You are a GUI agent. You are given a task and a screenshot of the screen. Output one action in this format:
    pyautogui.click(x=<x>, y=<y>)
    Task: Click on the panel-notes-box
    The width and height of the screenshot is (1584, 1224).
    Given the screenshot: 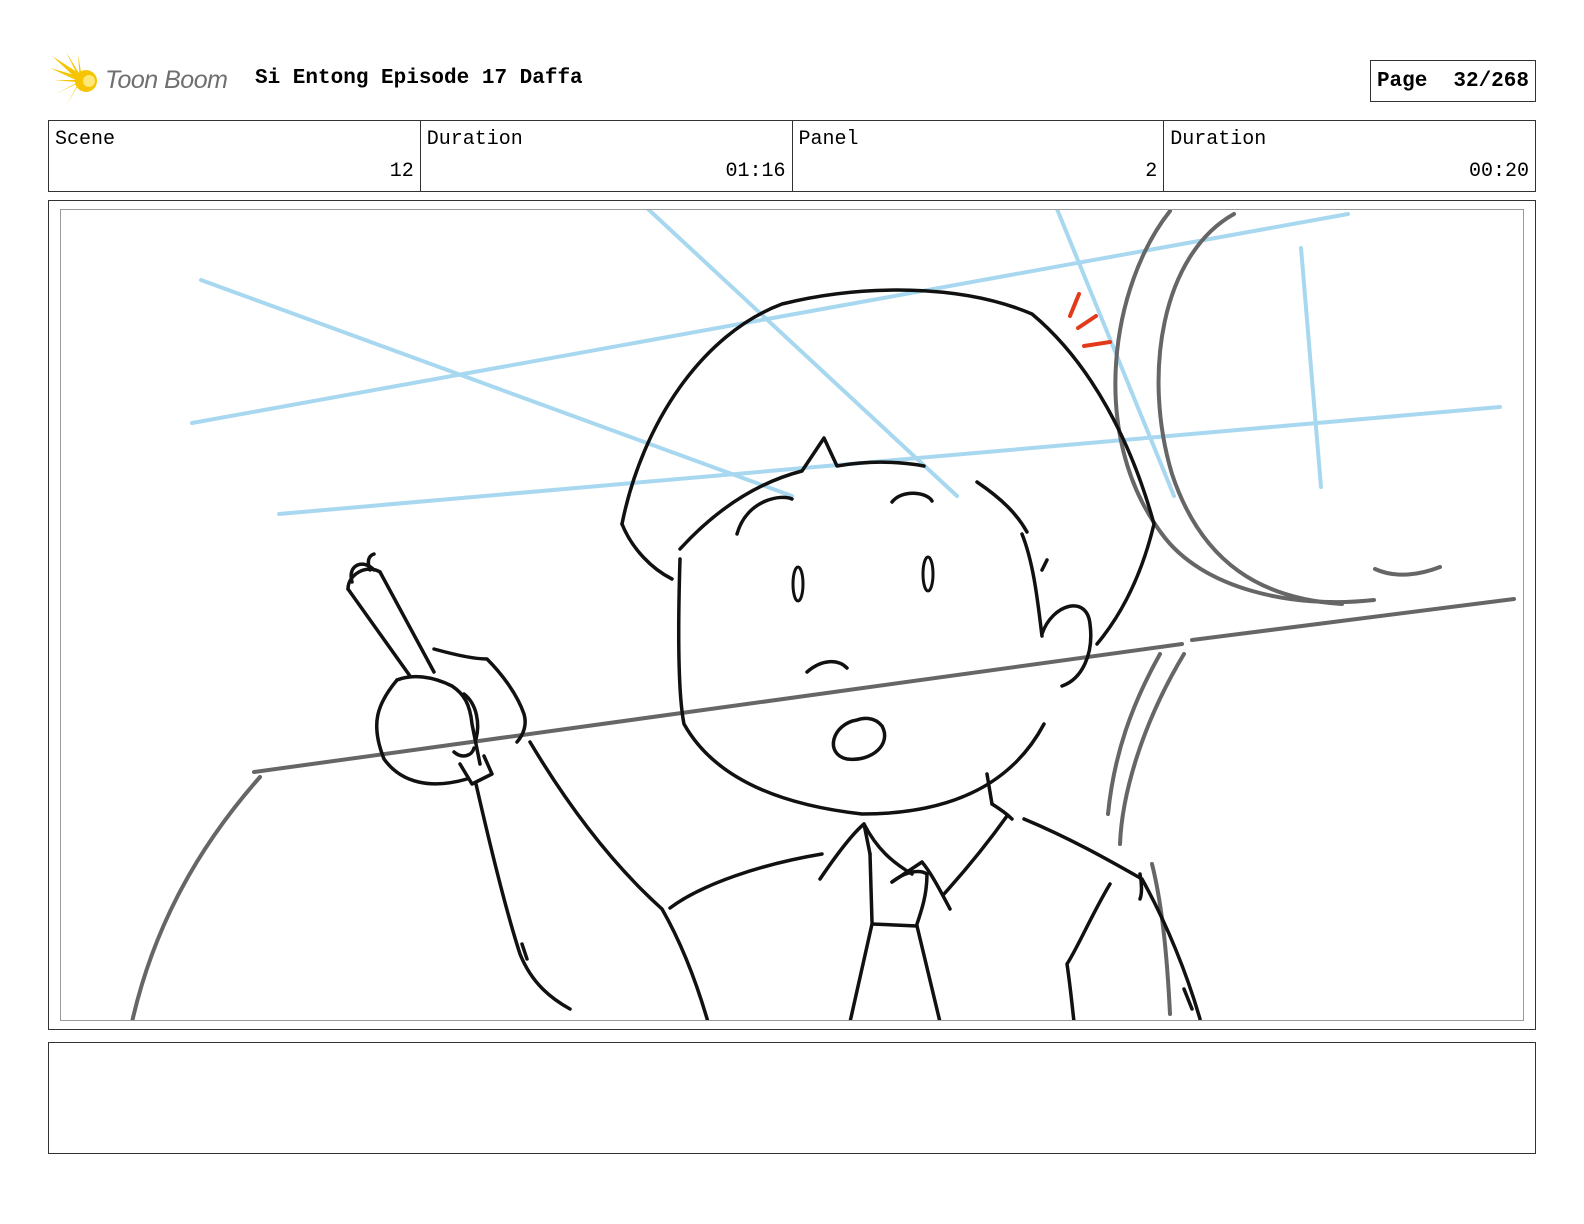 What is the action you would take?
    pyautogui.click(x=792, y=1098)
    